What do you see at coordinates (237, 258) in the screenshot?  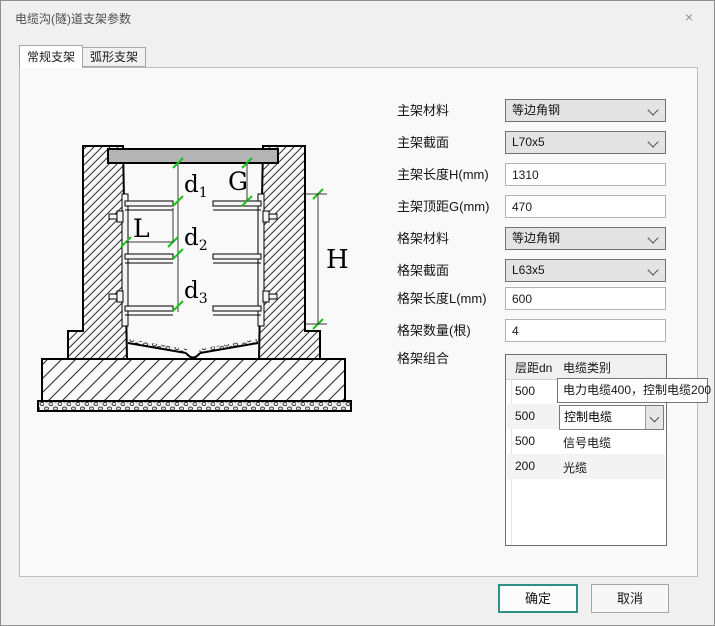 I see `right-bracket-arms` at bounding box center [237, 258].